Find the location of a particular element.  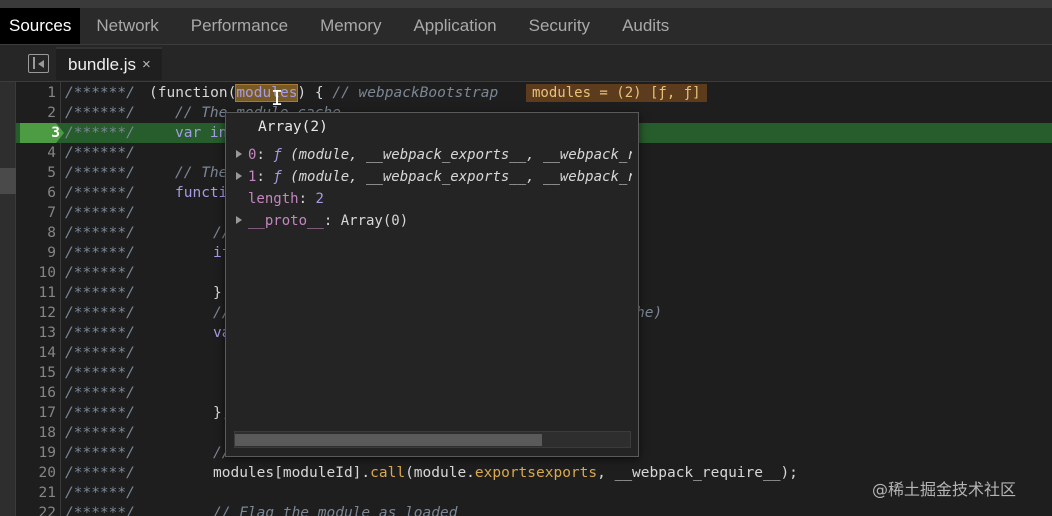

line-number: 14 is located at coordinates (36, 353).